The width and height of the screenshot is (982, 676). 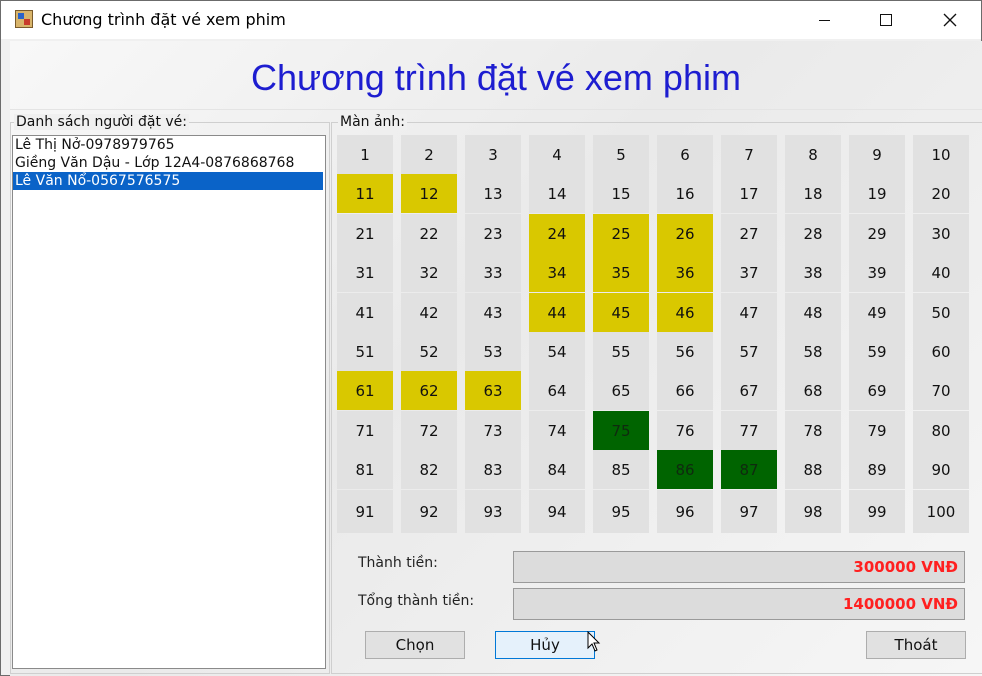 What do you see at coordinates (429, 193) in the screenshot?
I see `seat-button-12: 12` at bounding box center [429, 193].